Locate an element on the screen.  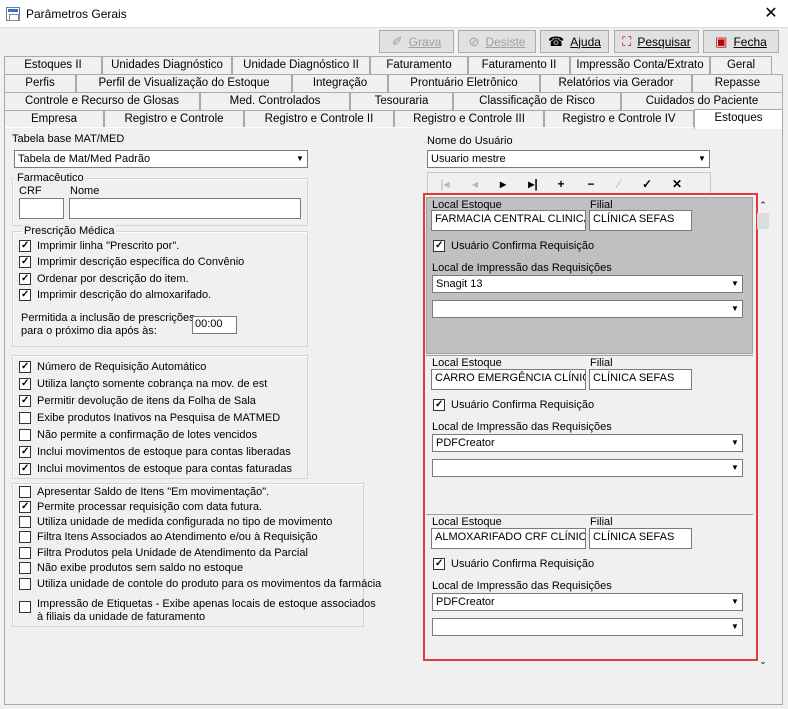
cb-imprimir-almoxarifado: Imprimir descrição do almoxarifado. is located at coordinates (115, 295).